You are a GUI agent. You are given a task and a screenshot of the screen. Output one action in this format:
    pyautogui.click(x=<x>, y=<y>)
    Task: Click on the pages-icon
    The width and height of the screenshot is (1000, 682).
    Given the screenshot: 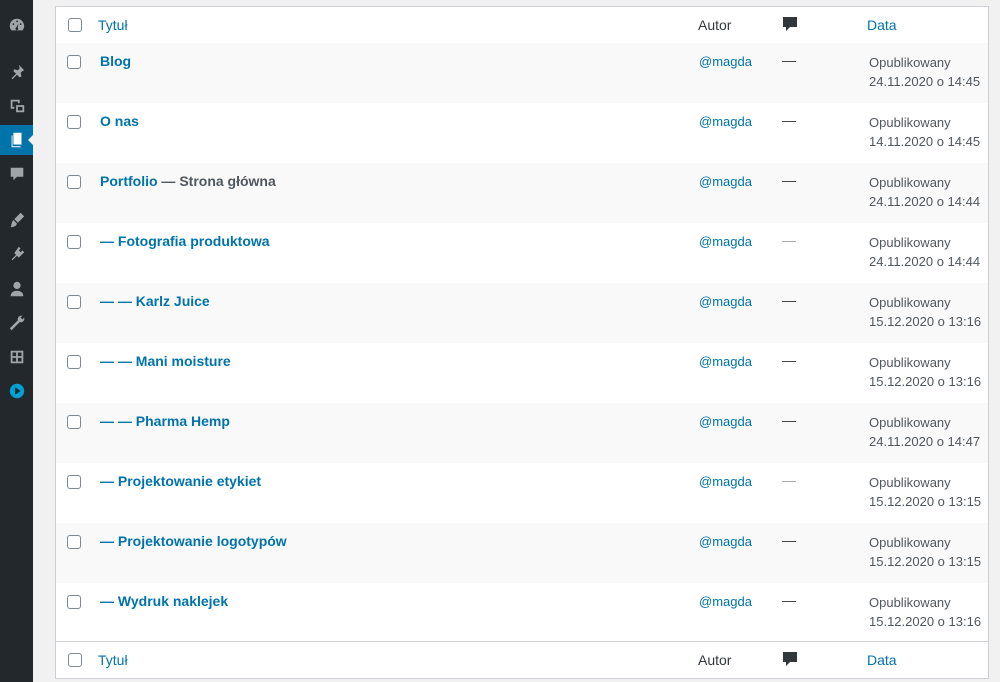 What is the action you would take?
    pyautogui.click(x=17, y=140)
    